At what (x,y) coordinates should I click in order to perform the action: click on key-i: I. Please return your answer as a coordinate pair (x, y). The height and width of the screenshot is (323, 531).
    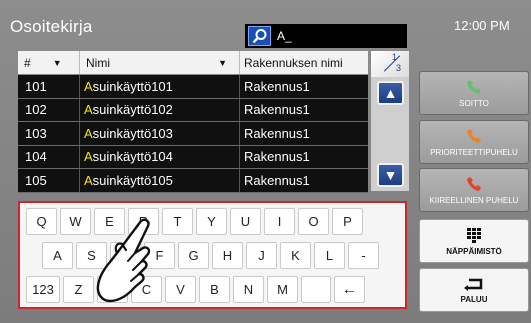
    Looking at the image, I should click on (279, 221).